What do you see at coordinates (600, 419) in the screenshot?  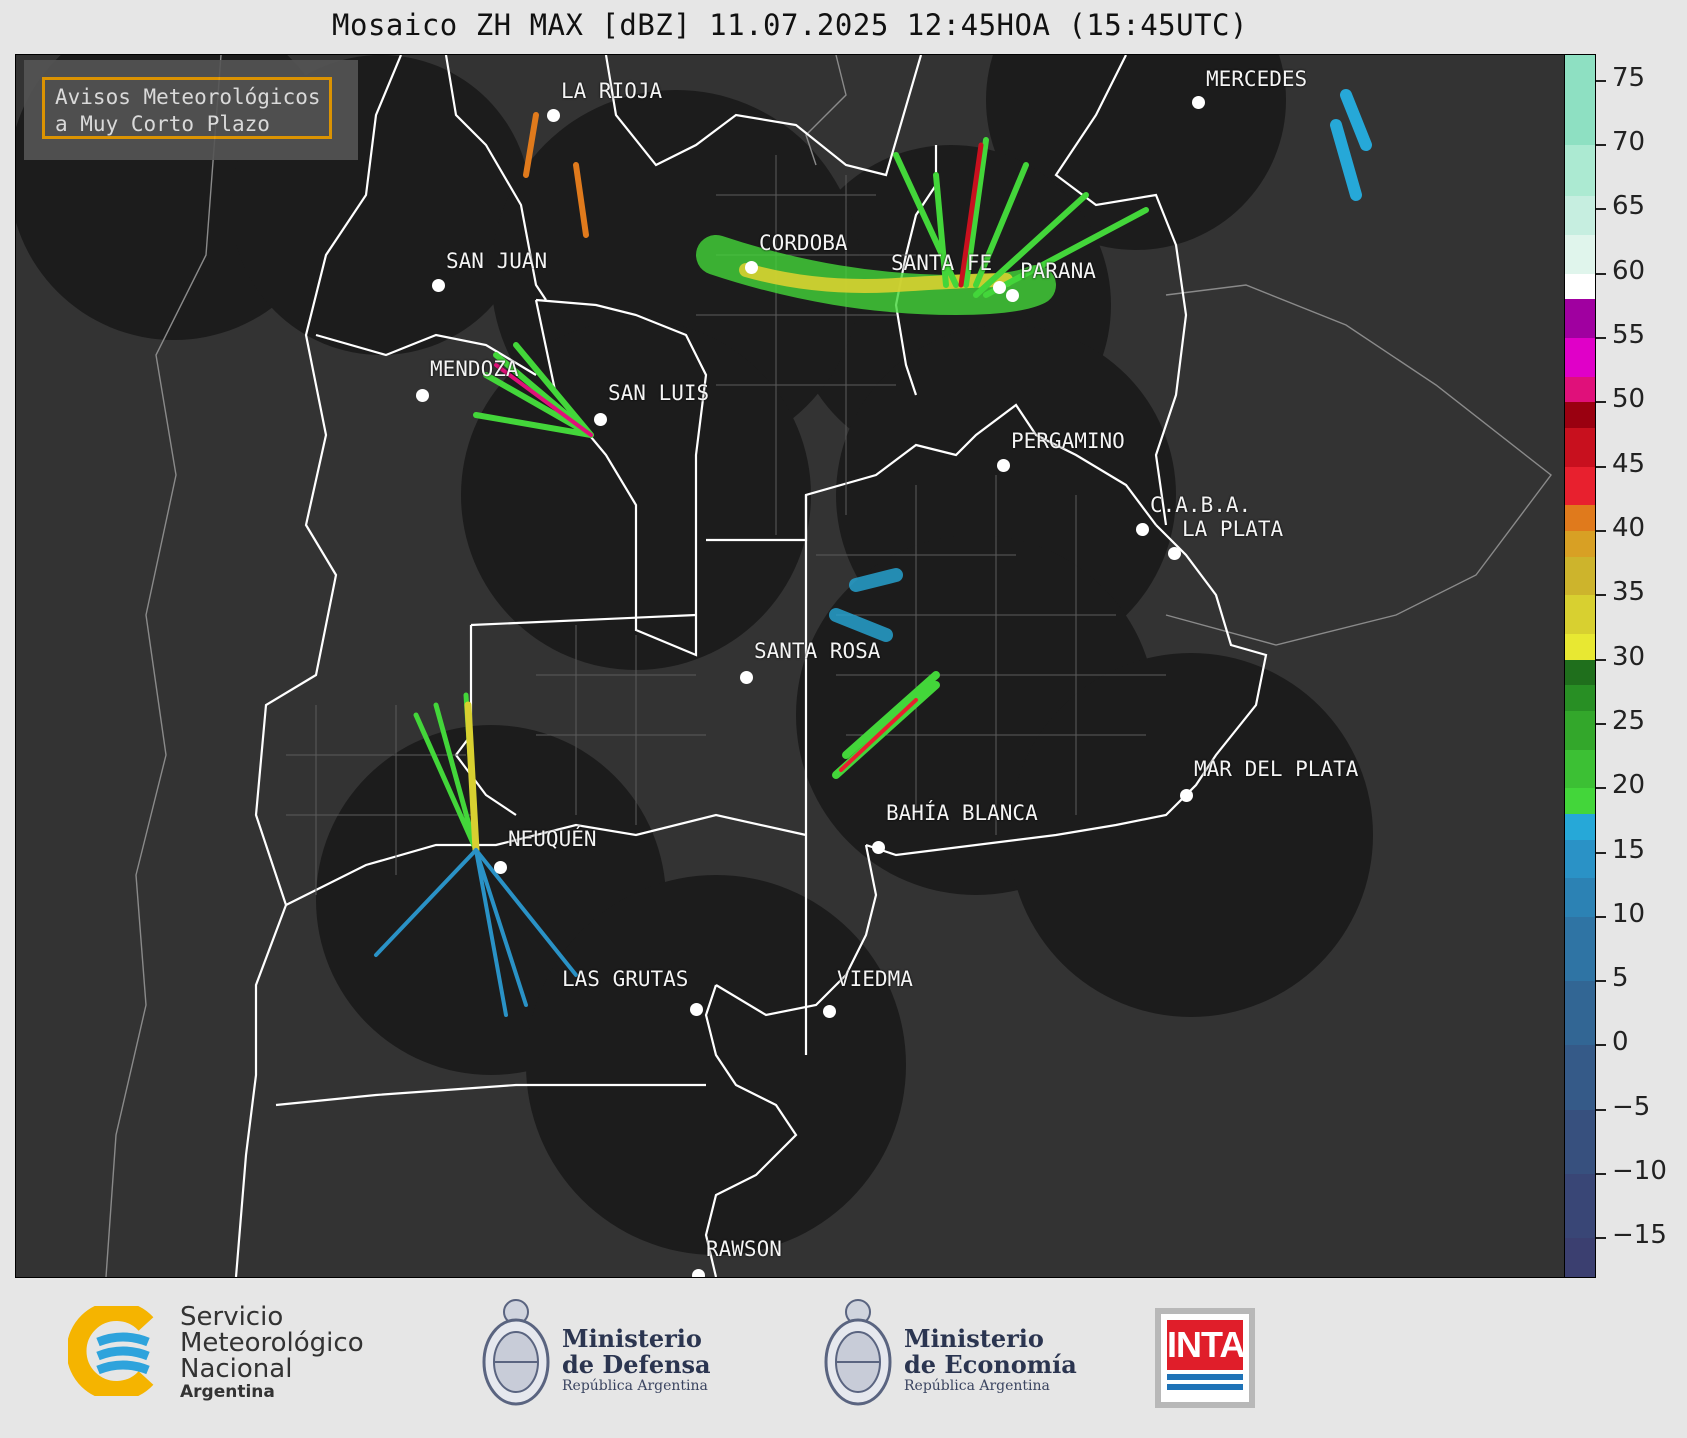 I see `city-marker-san-luis` at bounding box center [600, 419].